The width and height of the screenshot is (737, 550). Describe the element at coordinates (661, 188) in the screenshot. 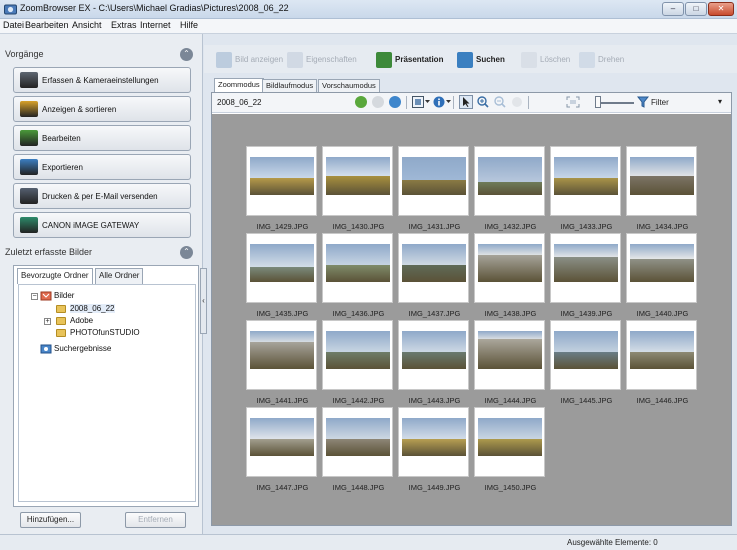

I see `thumbnail-item: IMG_1434.JPG` at that location.